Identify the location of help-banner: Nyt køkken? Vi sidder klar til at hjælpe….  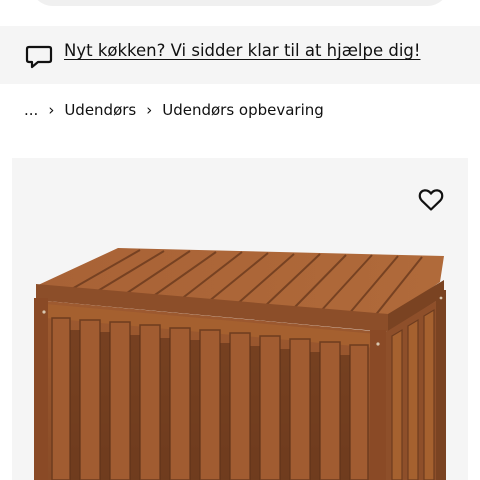
(240, 55).